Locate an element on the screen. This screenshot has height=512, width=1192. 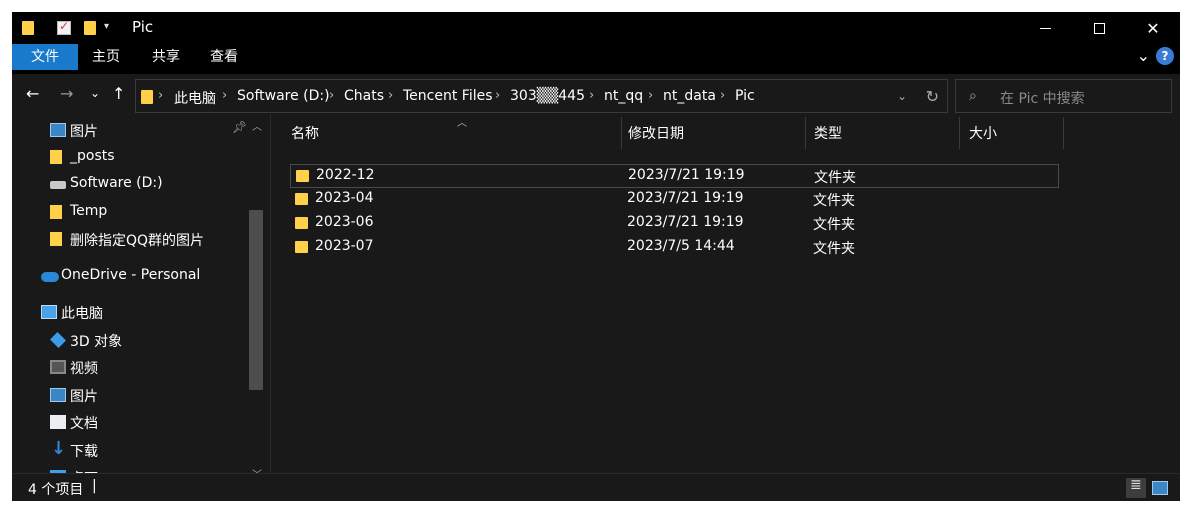
sidebar-item-this-pc: 此电脑 is located at coordinates (136, 313).